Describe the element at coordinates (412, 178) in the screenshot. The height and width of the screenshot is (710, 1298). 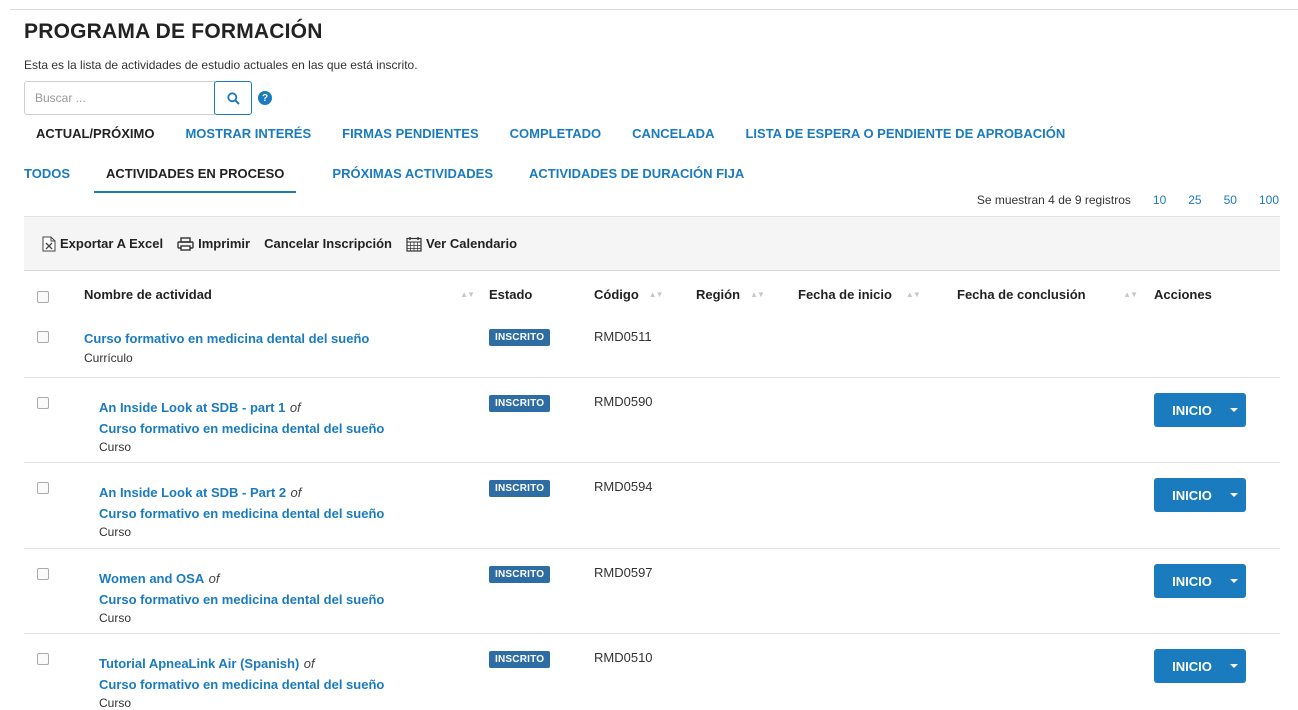
I see `tab-proximas-actividades: PRÓXIMAS ACTIVIDADES` at that location.